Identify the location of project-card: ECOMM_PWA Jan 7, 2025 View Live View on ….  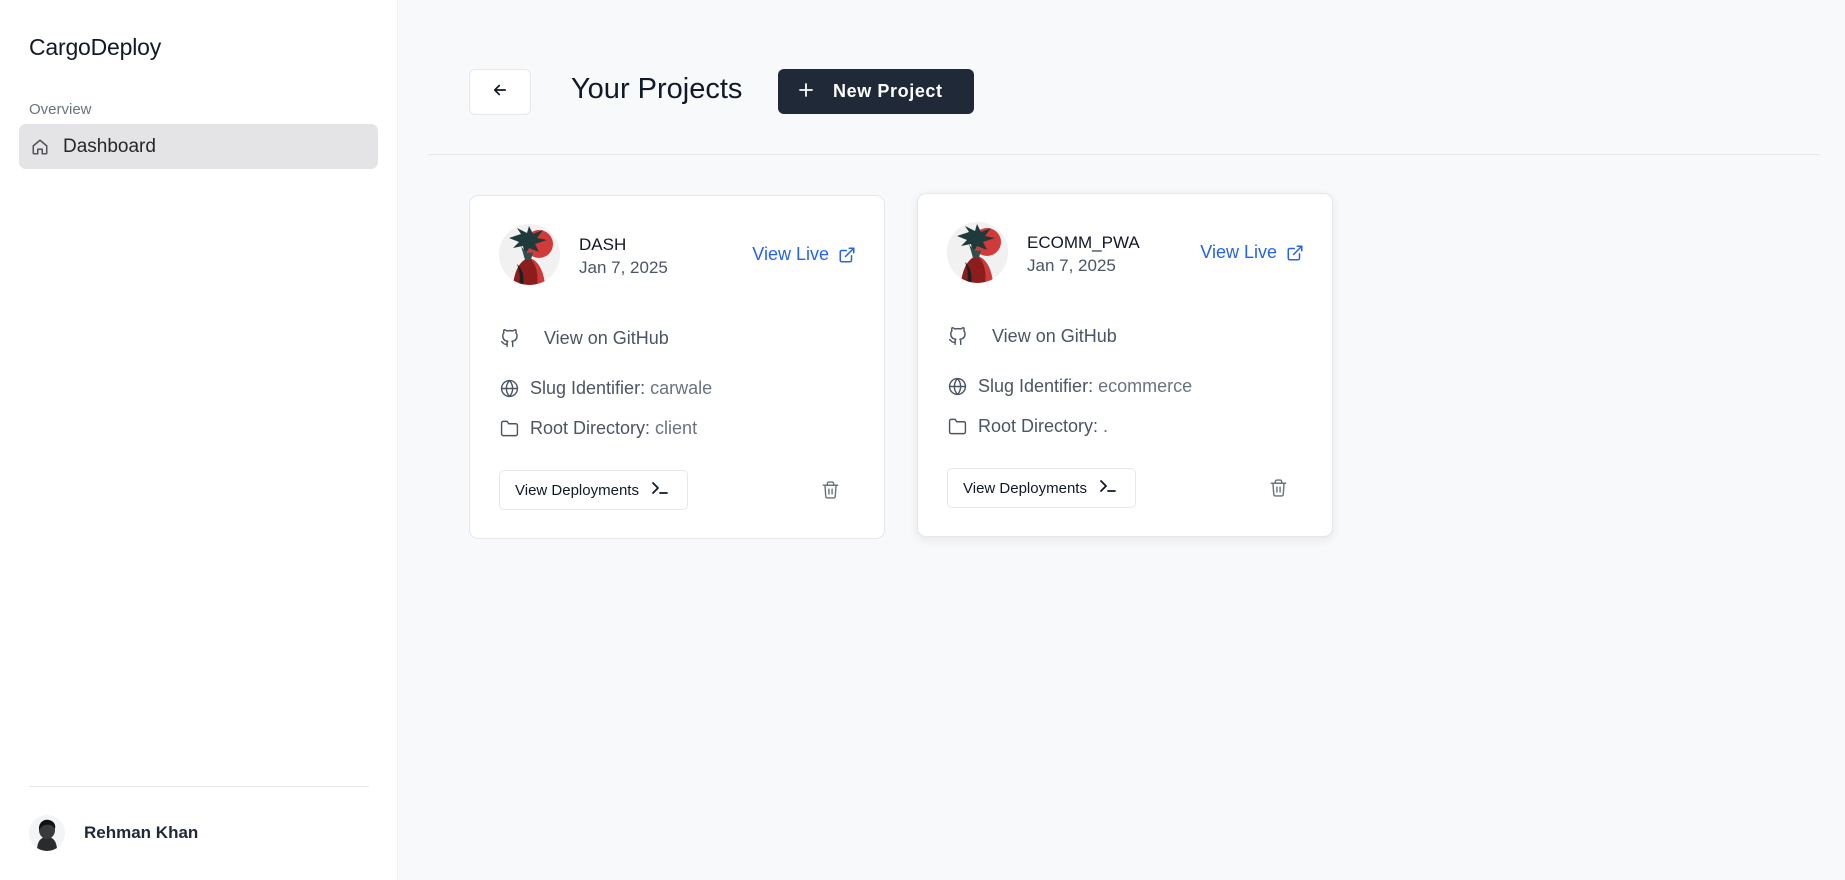
(1125, 365).